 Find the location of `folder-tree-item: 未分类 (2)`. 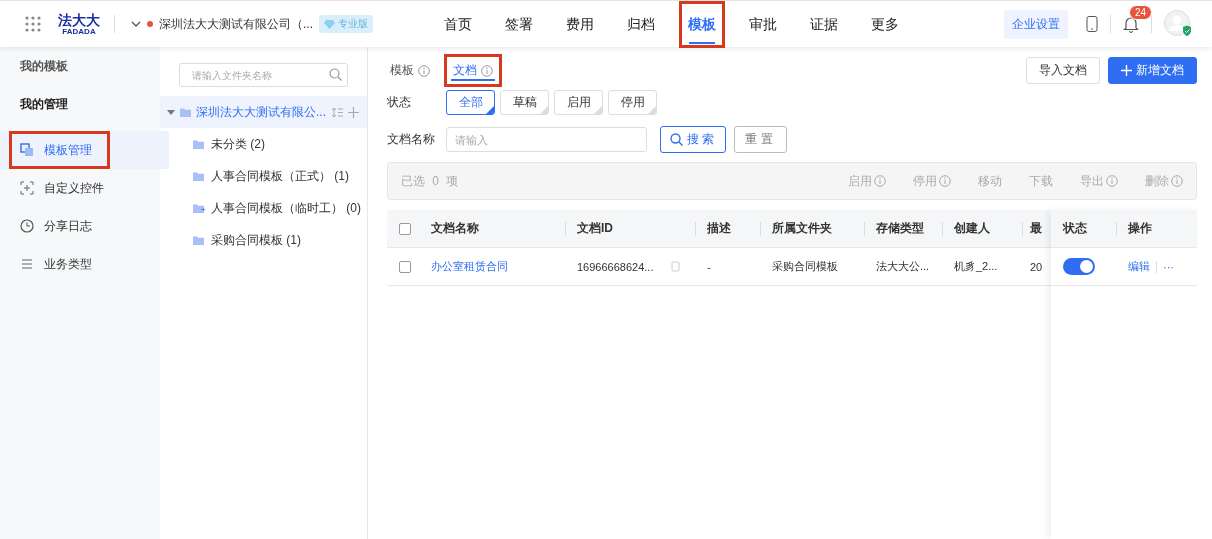

folder-tree-item: 未分类 (2) is located at coordinates (263, 144).